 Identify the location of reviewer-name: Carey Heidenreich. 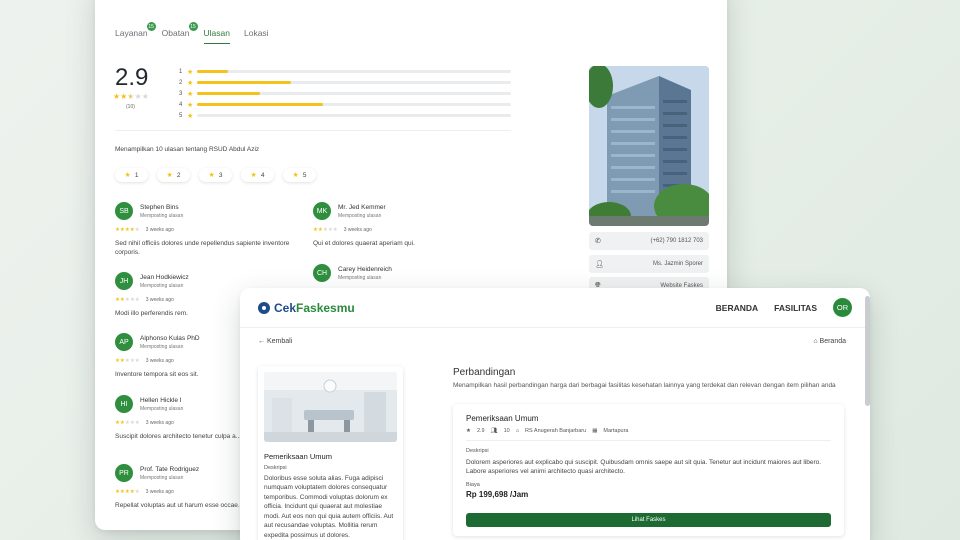
(365, 269).